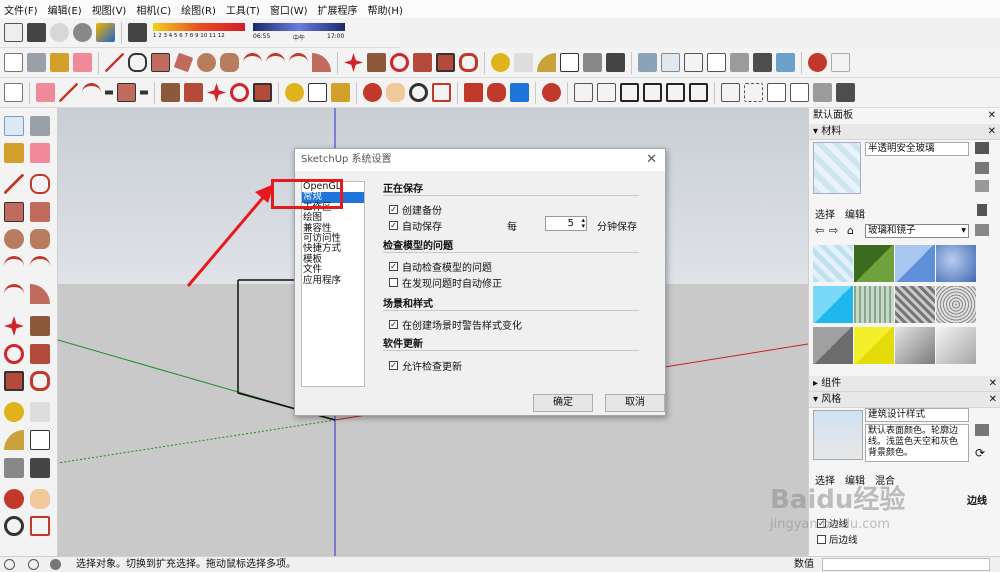 This screenshot has width=1000, height=572. I want to click on measurements-input, so click(906, 564).